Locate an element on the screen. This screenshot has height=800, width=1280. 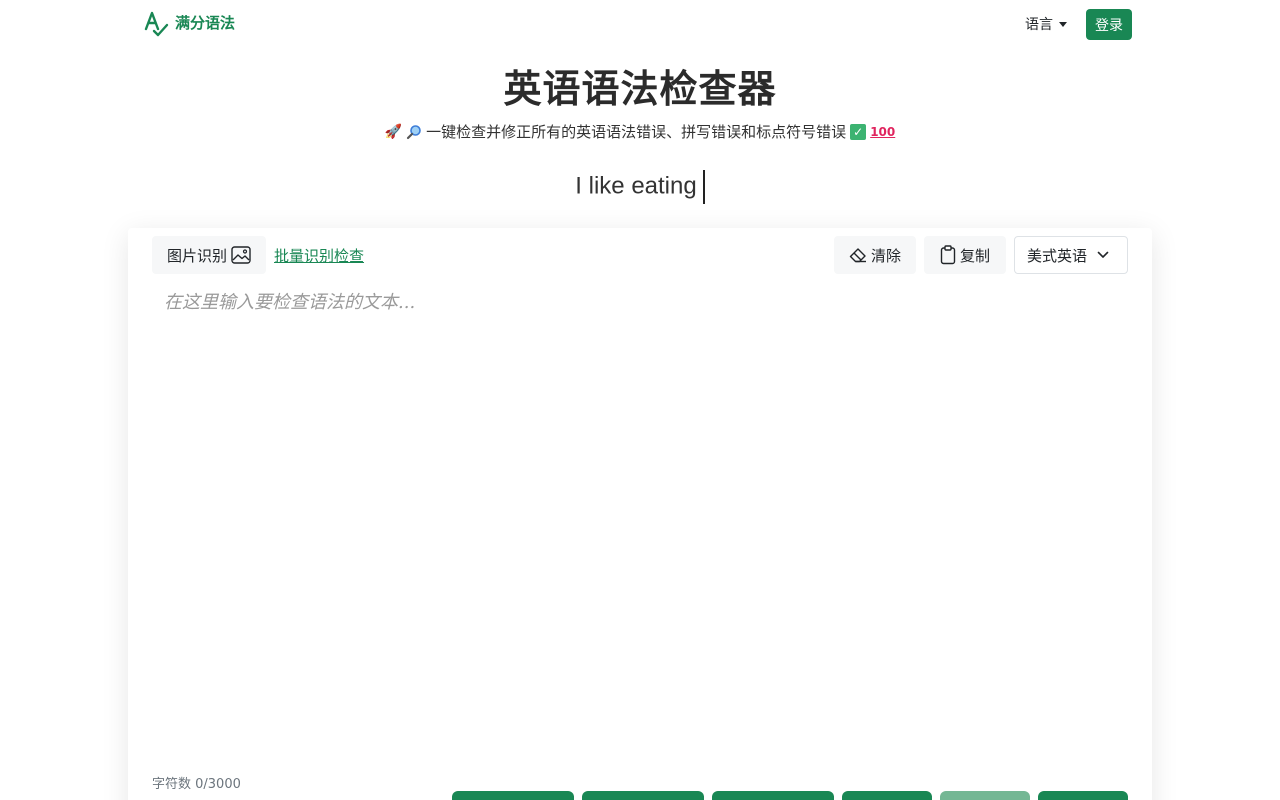
copy-label: 复制 is located at coordinates (974, 255).